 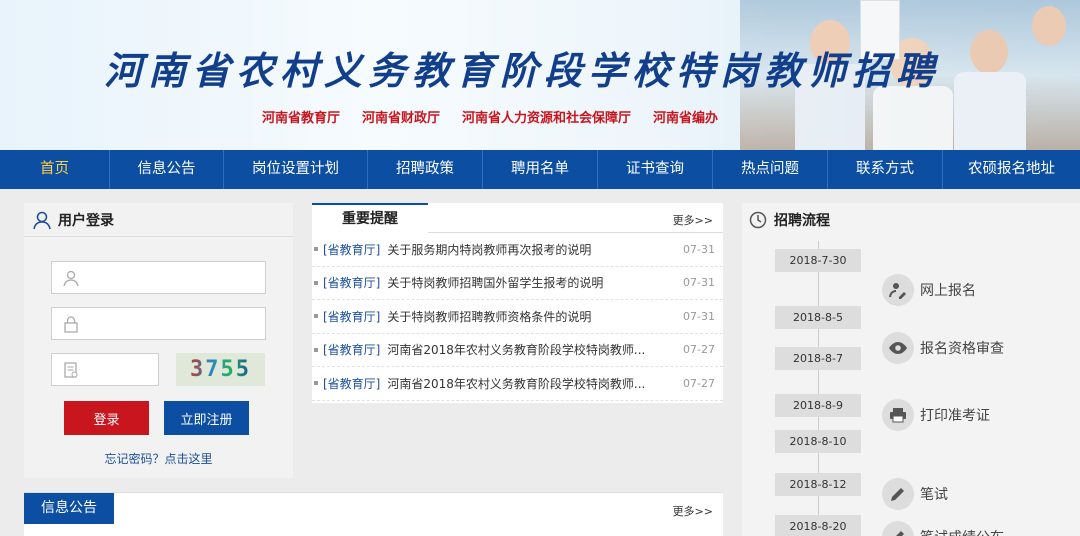 I want to click on nav-notices: 信息公告, so click(x=167, y=169).